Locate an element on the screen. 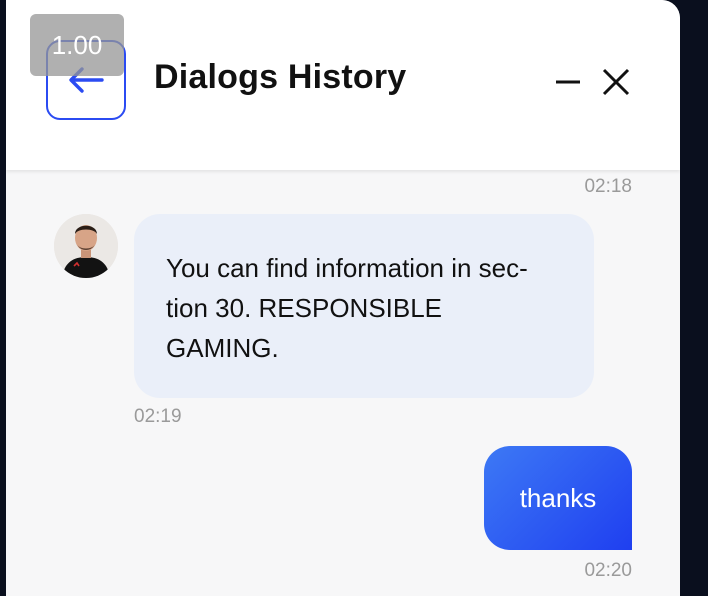 This screenshot has width=708, height=596. minimize-button is located at coordinates (568, 82).